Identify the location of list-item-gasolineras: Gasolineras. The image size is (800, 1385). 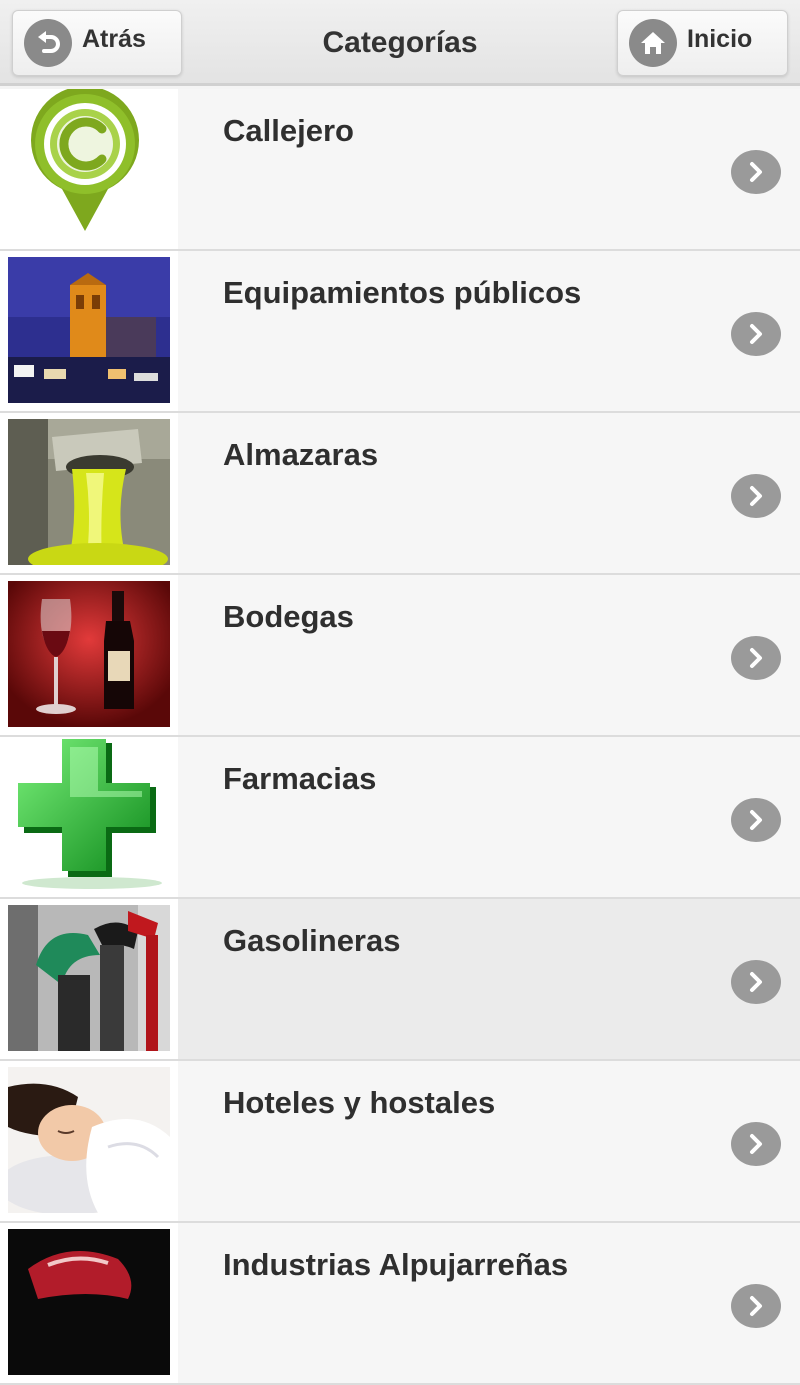
(400, 980).